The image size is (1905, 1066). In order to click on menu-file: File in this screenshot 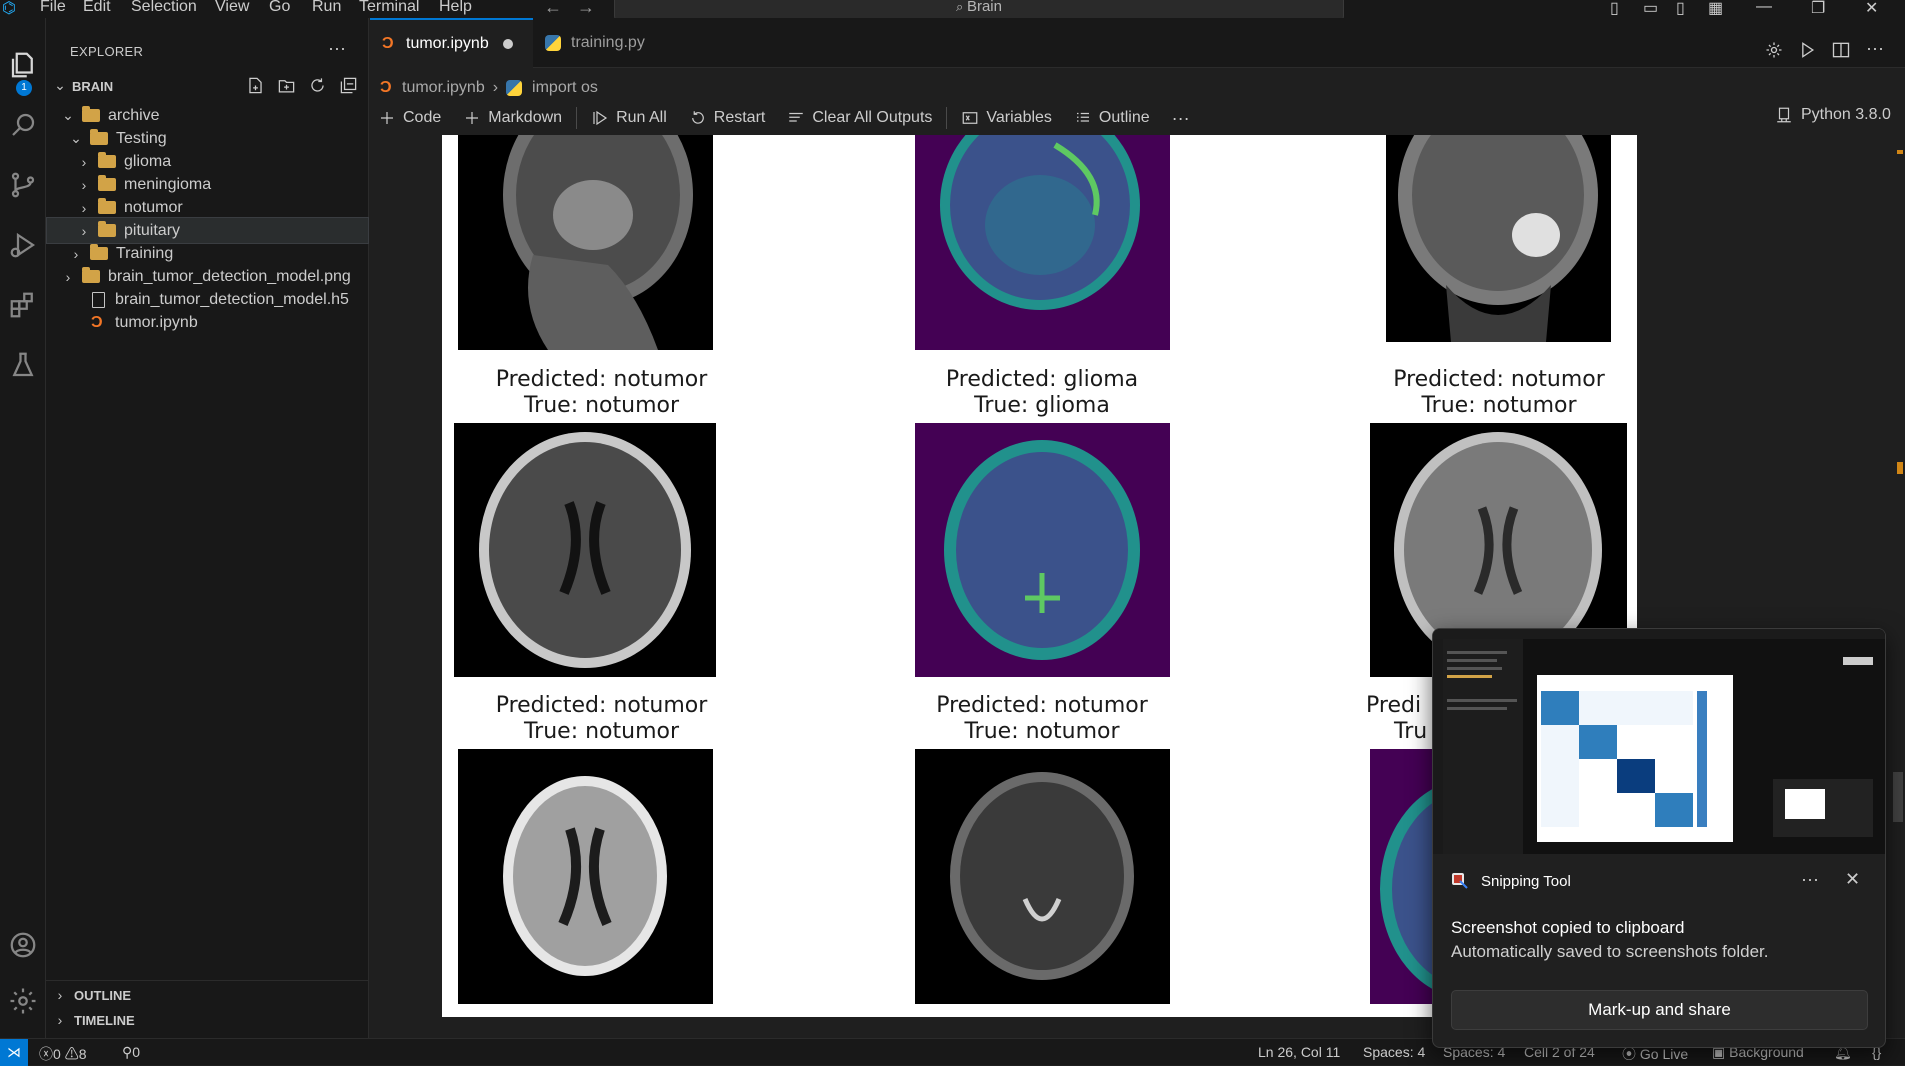, I will do `click(53, 8)`.